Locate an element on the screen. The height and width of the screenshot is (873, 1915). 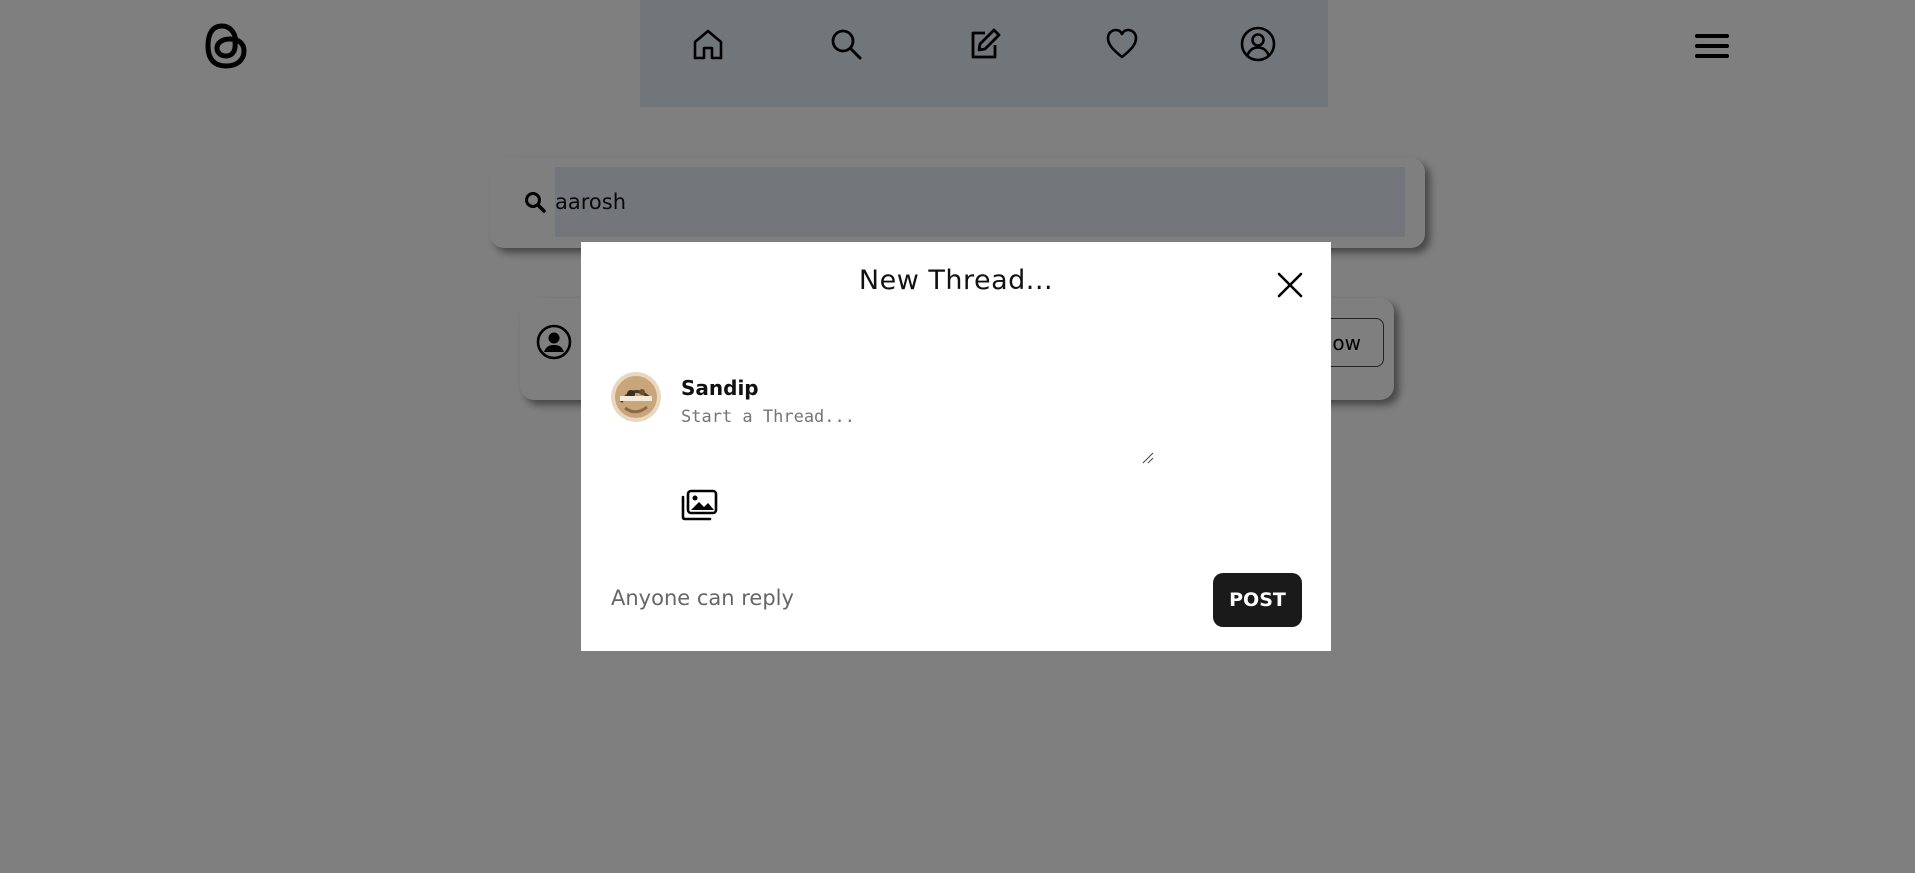
post-button: POST is located at coordinates (1257, 600).